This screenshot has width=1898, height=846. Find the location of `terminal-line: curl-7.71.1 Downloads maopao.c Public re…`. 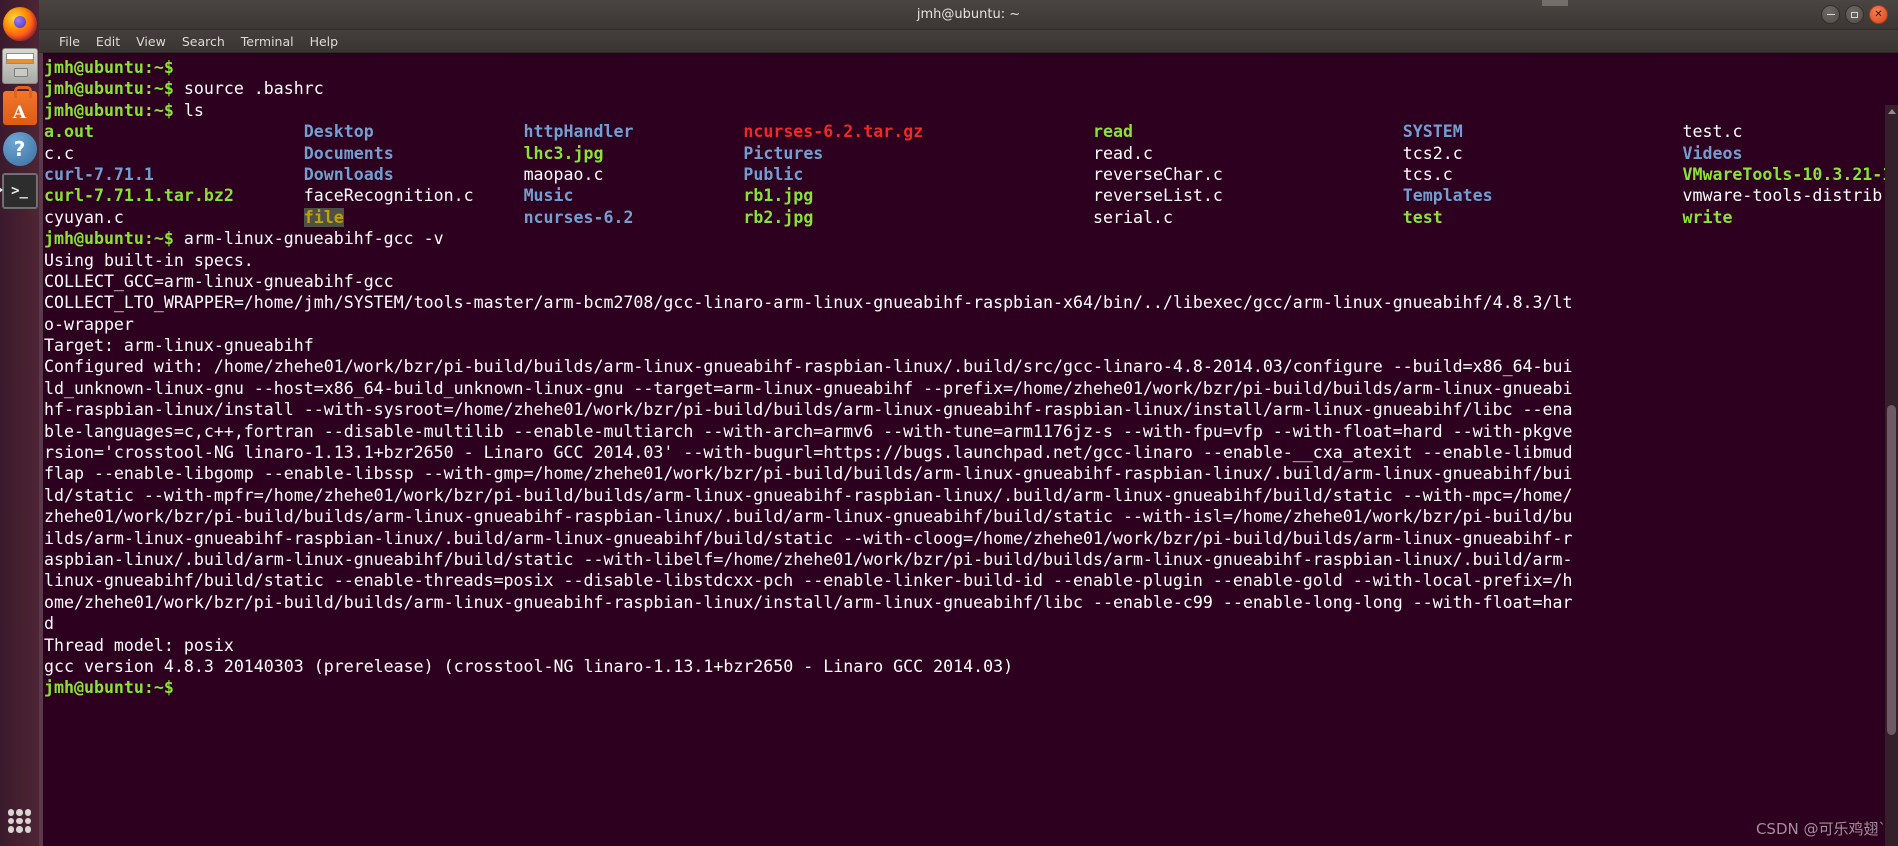

terminal-line: curl-7.71.1 Downloads maopao.c Public re… is located at coordinates (971, 174).